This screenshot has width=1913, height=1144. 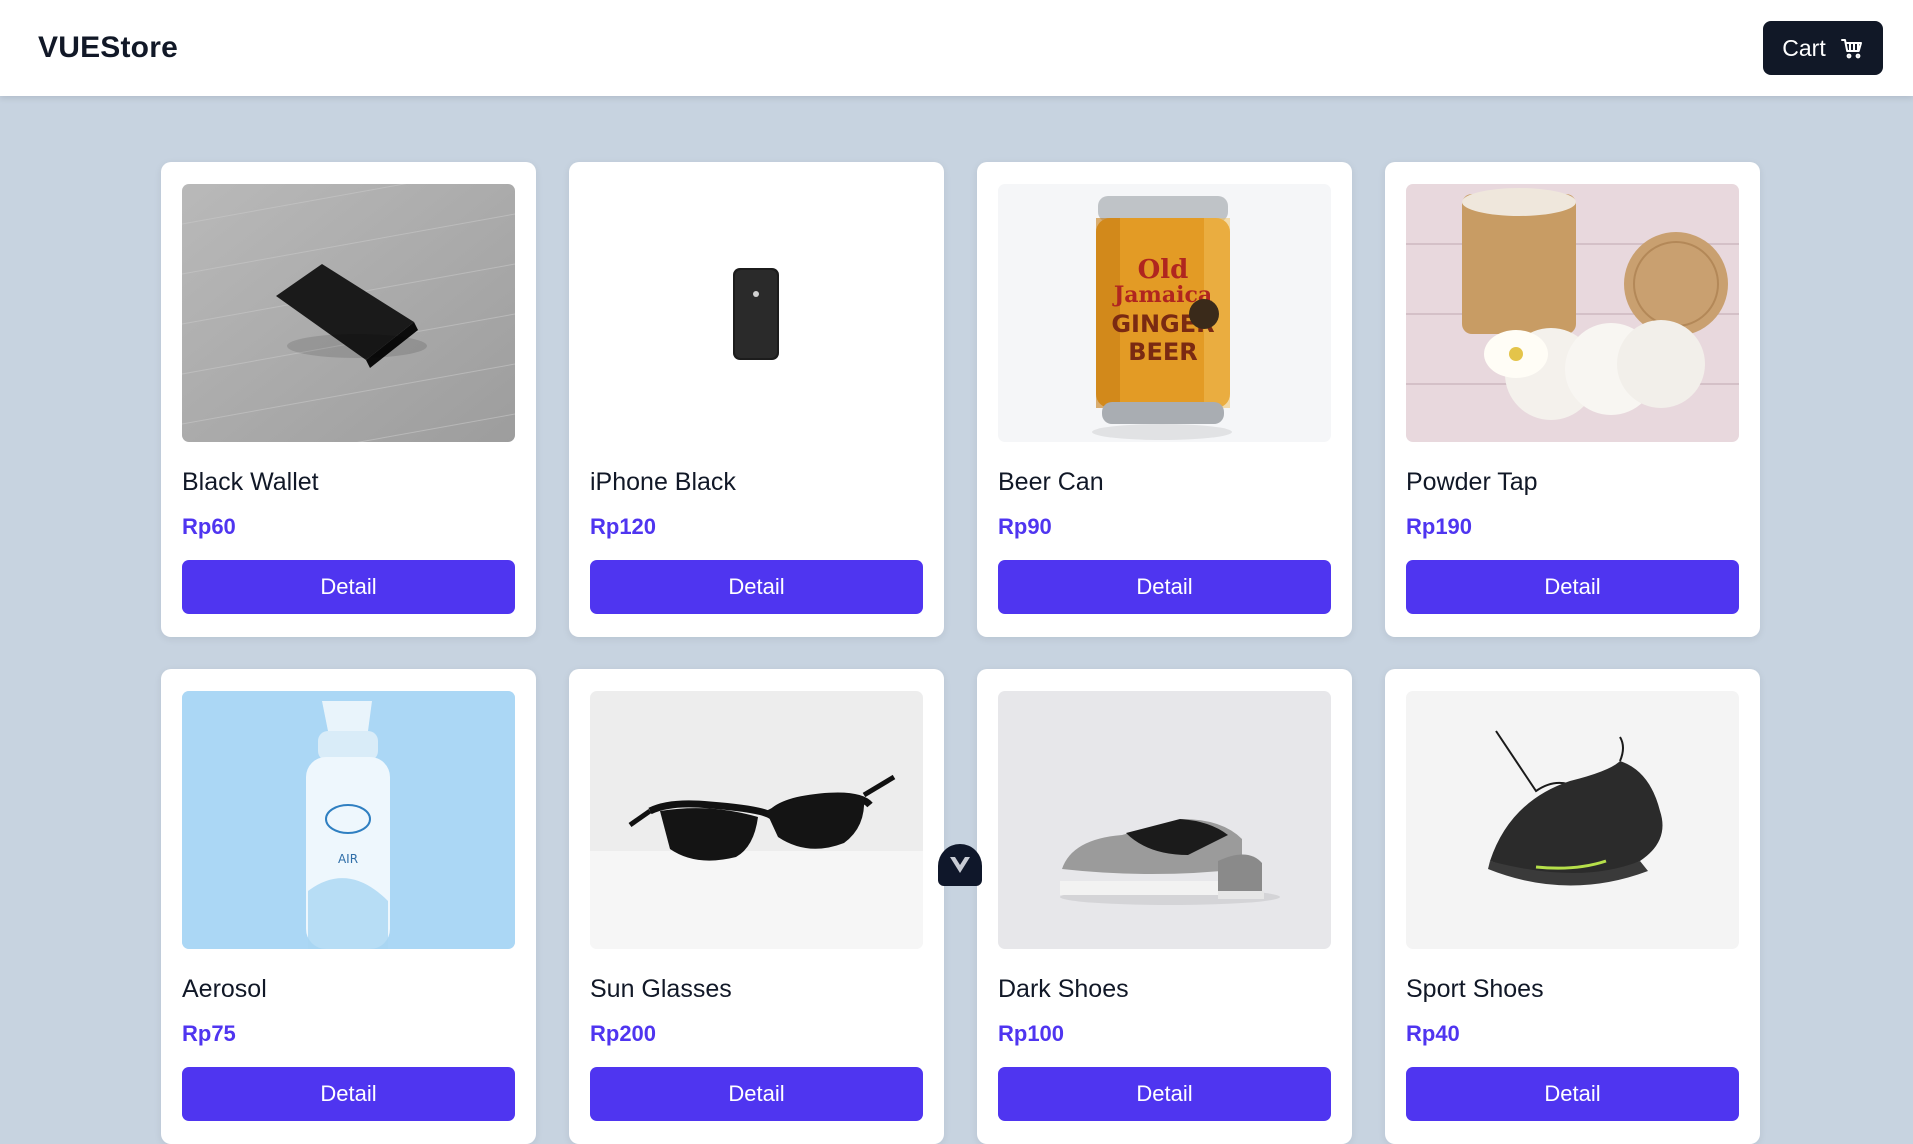 What do you see at coordinates (663, 482) in the screenshot?
I see `product-name: iPhone Black` at bounding box center [663, 482].